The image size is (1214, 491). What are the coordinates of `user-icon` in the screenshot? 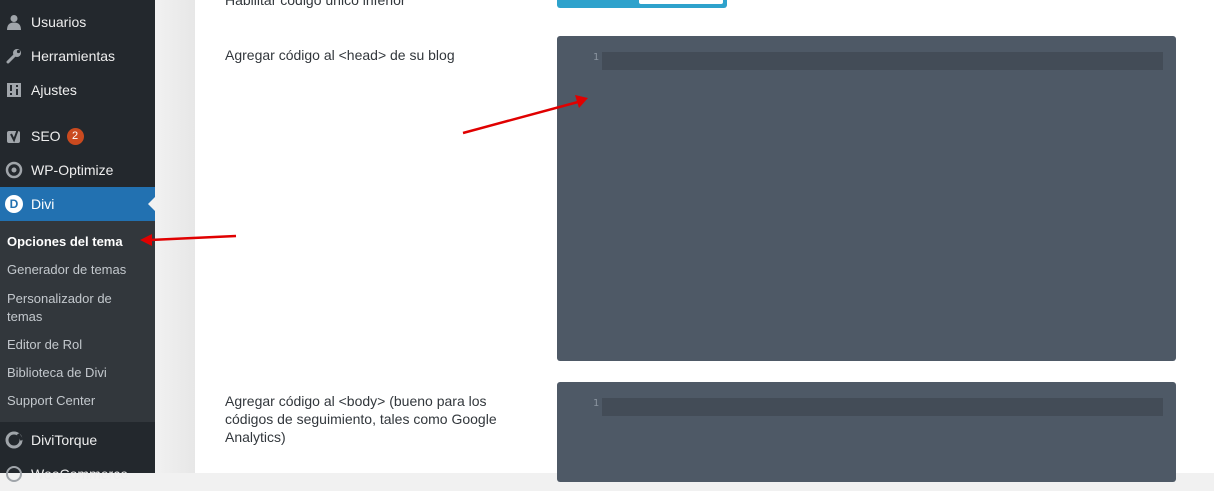 It's located at (14, 22).